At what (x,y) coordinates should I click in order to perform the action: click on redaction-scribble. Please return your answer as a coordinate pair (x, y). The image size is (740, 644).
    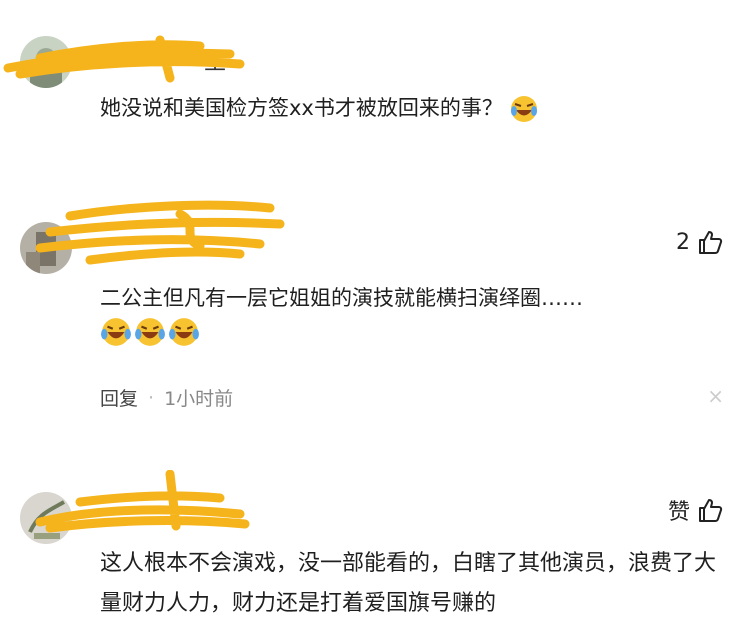
    Looking at the image, I should click on (160, 232).